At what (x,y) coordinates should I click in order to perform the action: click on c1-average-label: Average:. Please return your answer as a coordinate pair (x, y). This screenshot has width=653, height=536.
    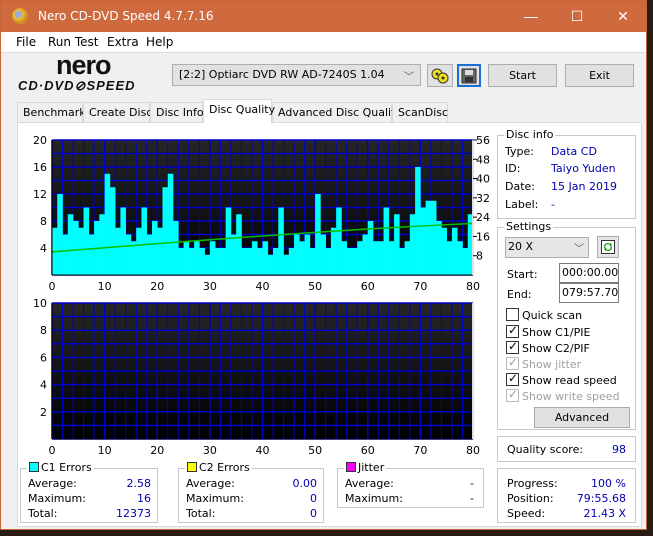
    Looking at the image, I should click on (52, 483).